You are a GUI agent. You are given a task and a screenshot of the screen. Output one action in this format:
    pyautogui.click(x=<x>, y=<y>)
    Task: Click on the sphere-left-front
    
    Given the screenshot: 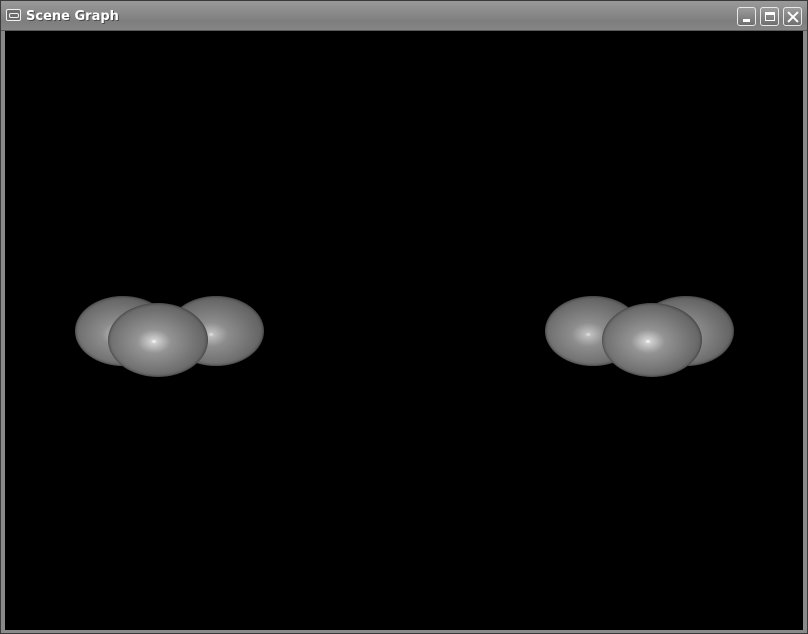 What is the action you would take?
    pyautogui.click(x=158, y=340)
    